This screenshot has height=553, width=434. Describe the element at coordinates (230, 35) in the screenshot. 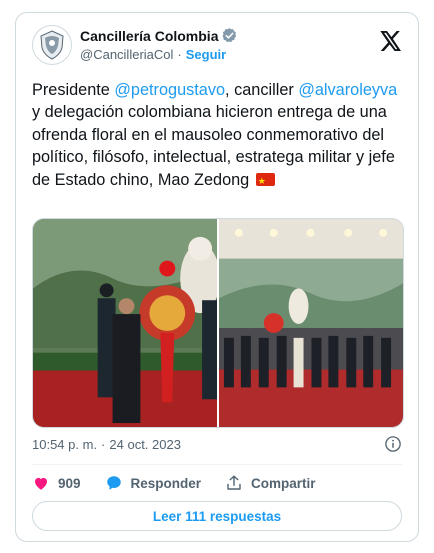

I see `verified-icon` at that location.